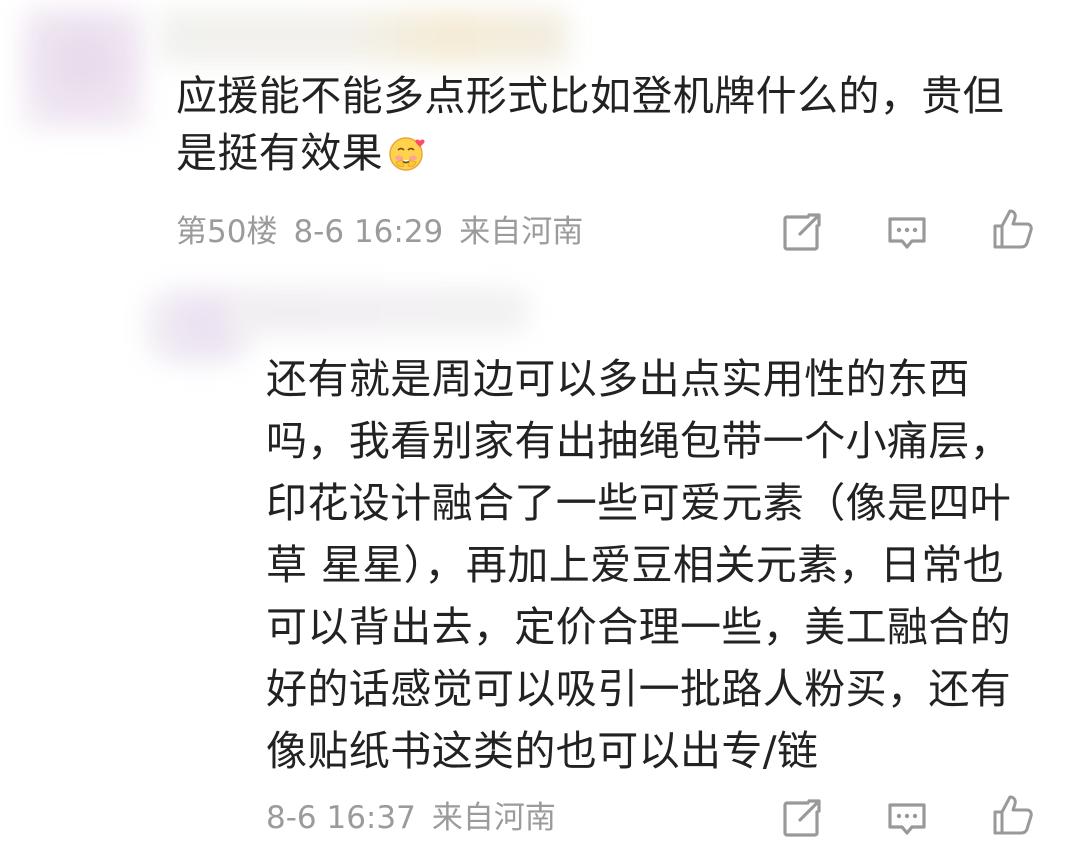  Describe the element at coordinates (227, 232) in the screenshot. I see `floor-number: 第50楼` at that location.